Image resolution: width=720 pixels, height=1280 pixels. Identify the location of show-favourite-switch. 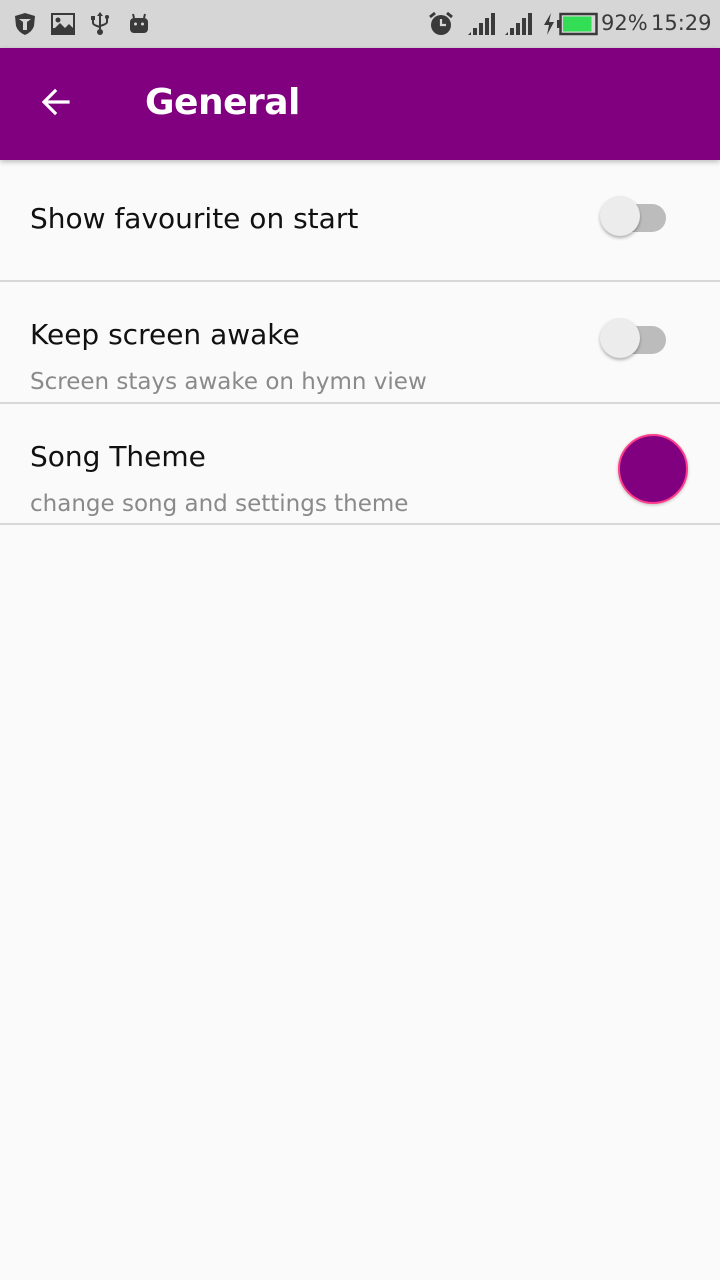
(634, 218).